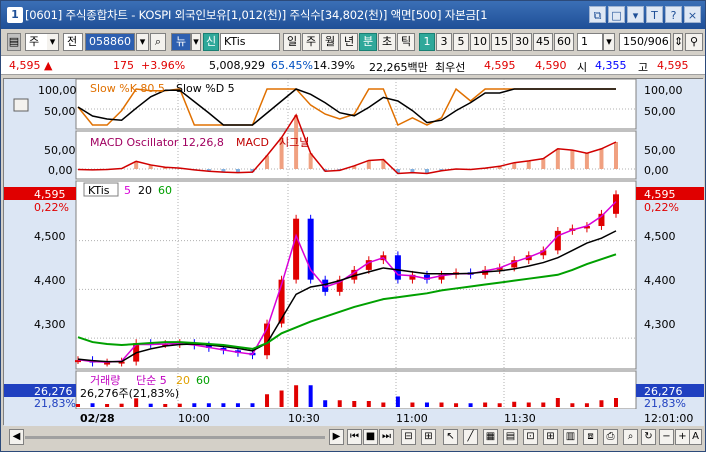 Image resolution: width=706 pixels, height=452 pixels. I want to click on stop-icon: ■, so click(370, 437).